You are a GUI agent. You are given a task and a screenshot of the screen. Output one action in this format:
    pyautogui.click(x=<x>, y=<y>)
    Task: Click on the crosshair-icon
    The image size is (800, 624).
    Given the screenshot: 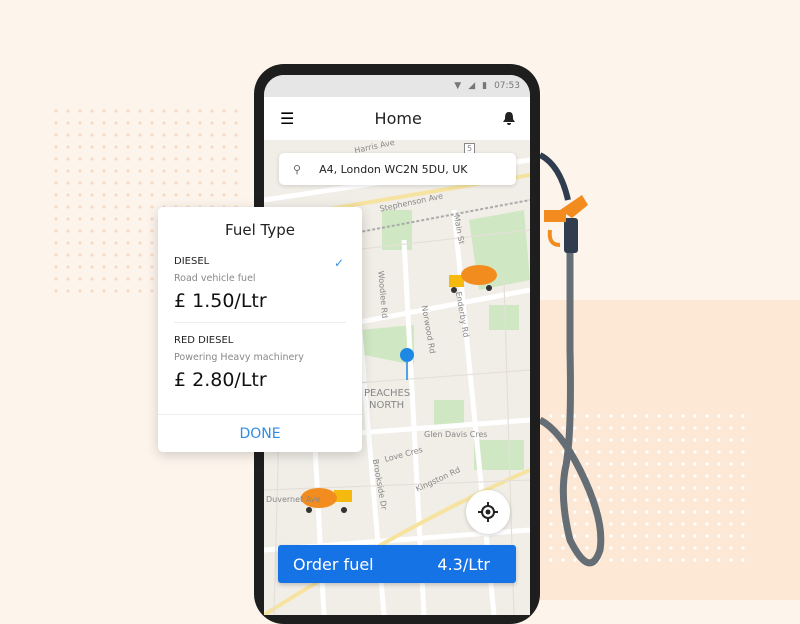 What is the action you would take?
    pyautogui.click(x=488, y=512)
    